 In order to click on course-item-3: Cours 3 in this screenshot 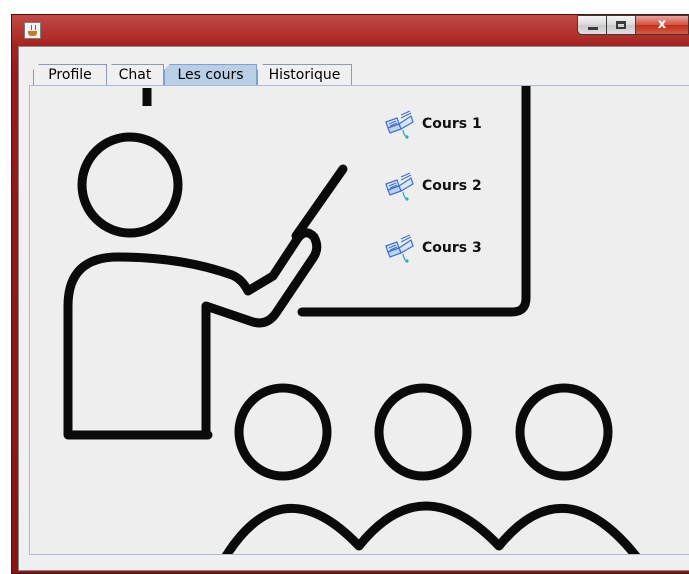, I will do `click(432, 248)`.